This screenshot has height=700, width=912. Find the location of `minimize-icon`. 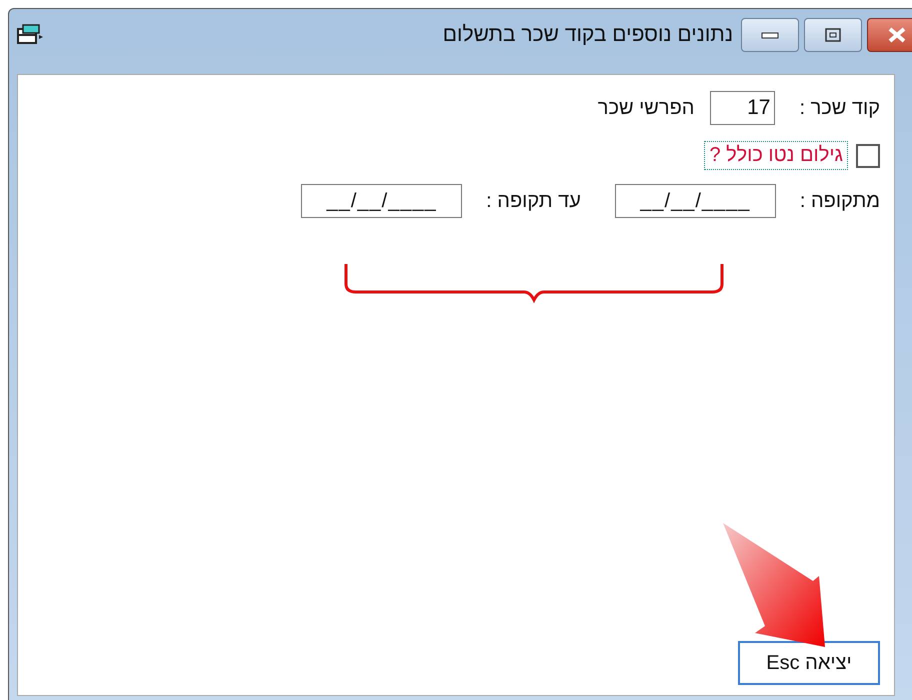

minimize-icon is located at coordinates (770, 35).